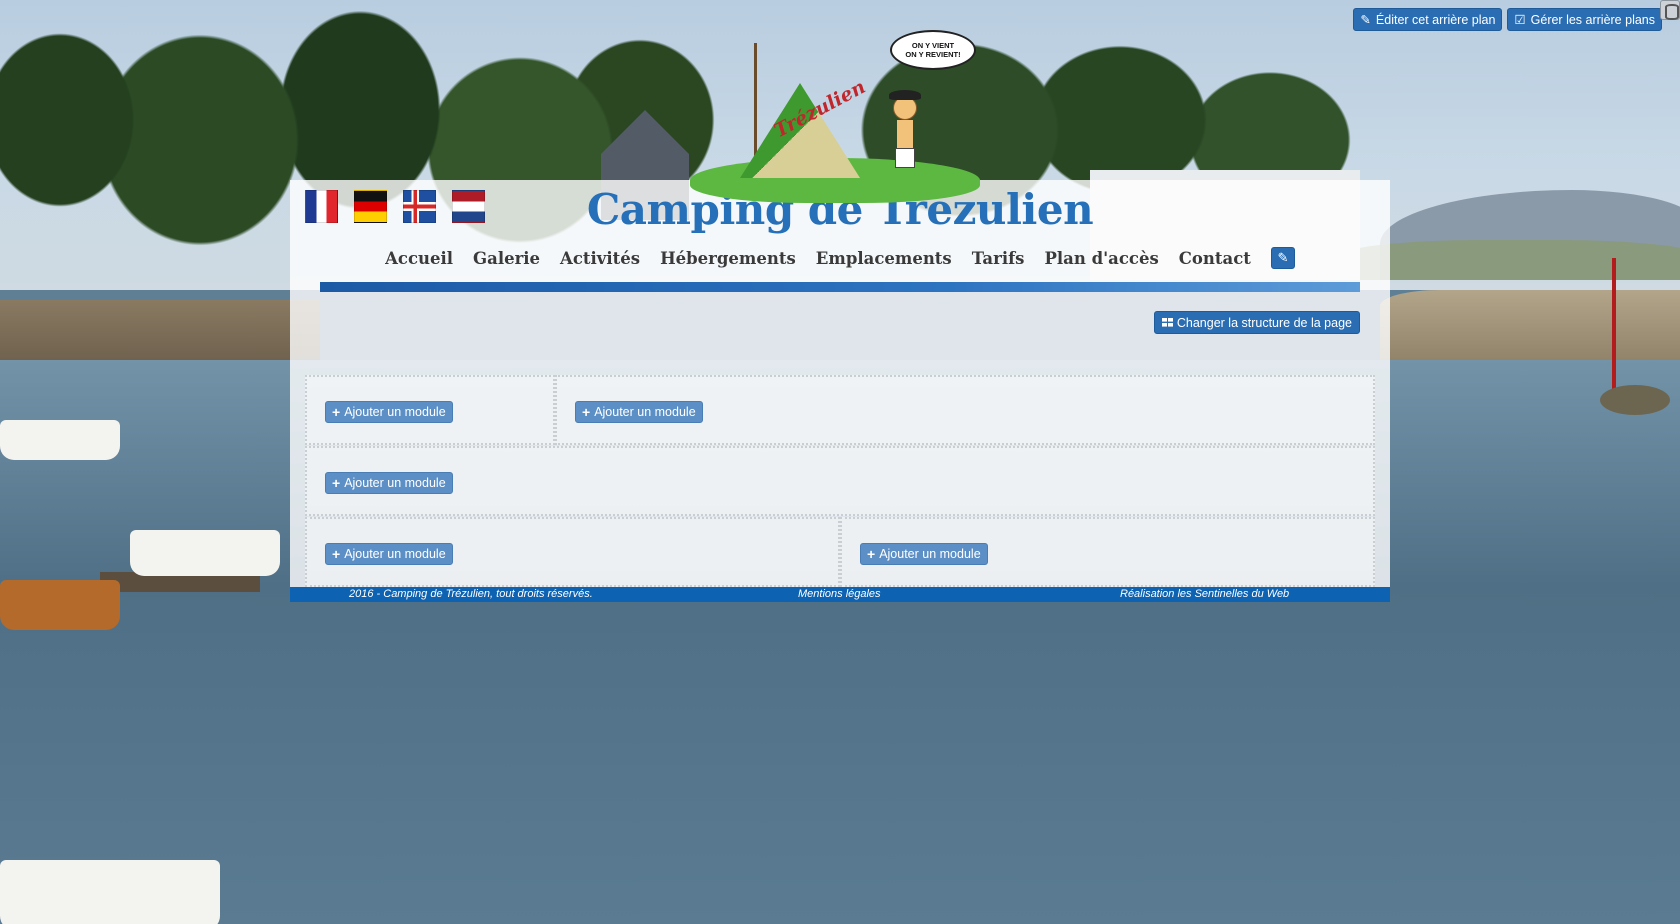  I want to click on zone-row3-col2: + Ajouter un module, so click(1107, 552).